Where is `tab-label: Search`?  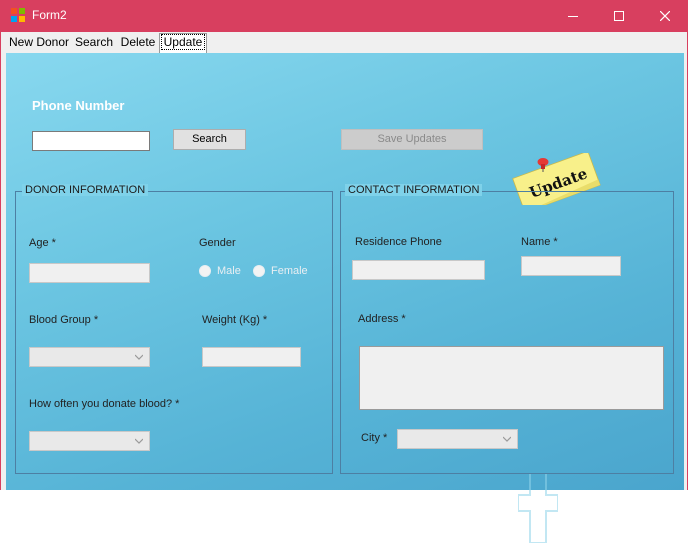 tab-label: Search is located at coordinates (94, 42).